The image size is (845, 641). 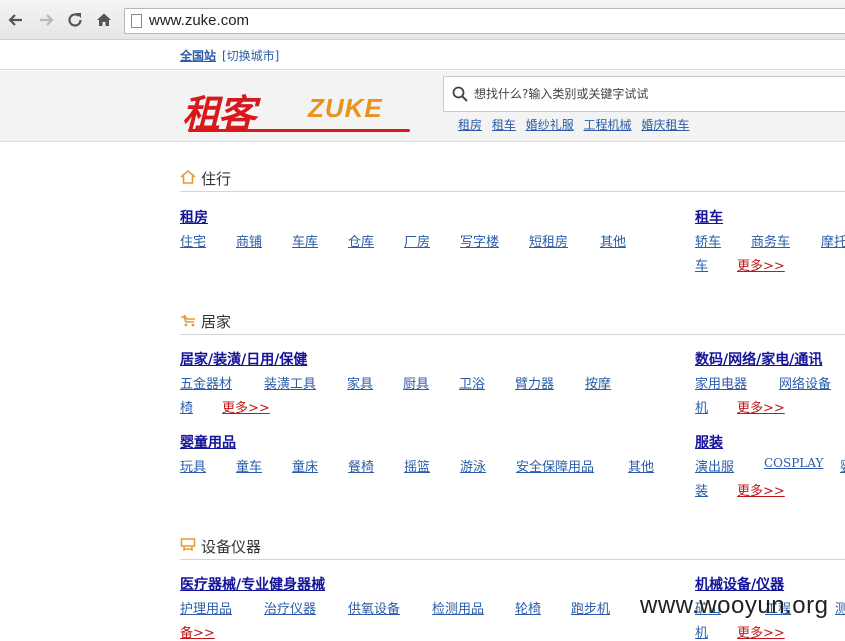 I want to click on link-jiayong: 家用电器, so click(x=721, y=382).